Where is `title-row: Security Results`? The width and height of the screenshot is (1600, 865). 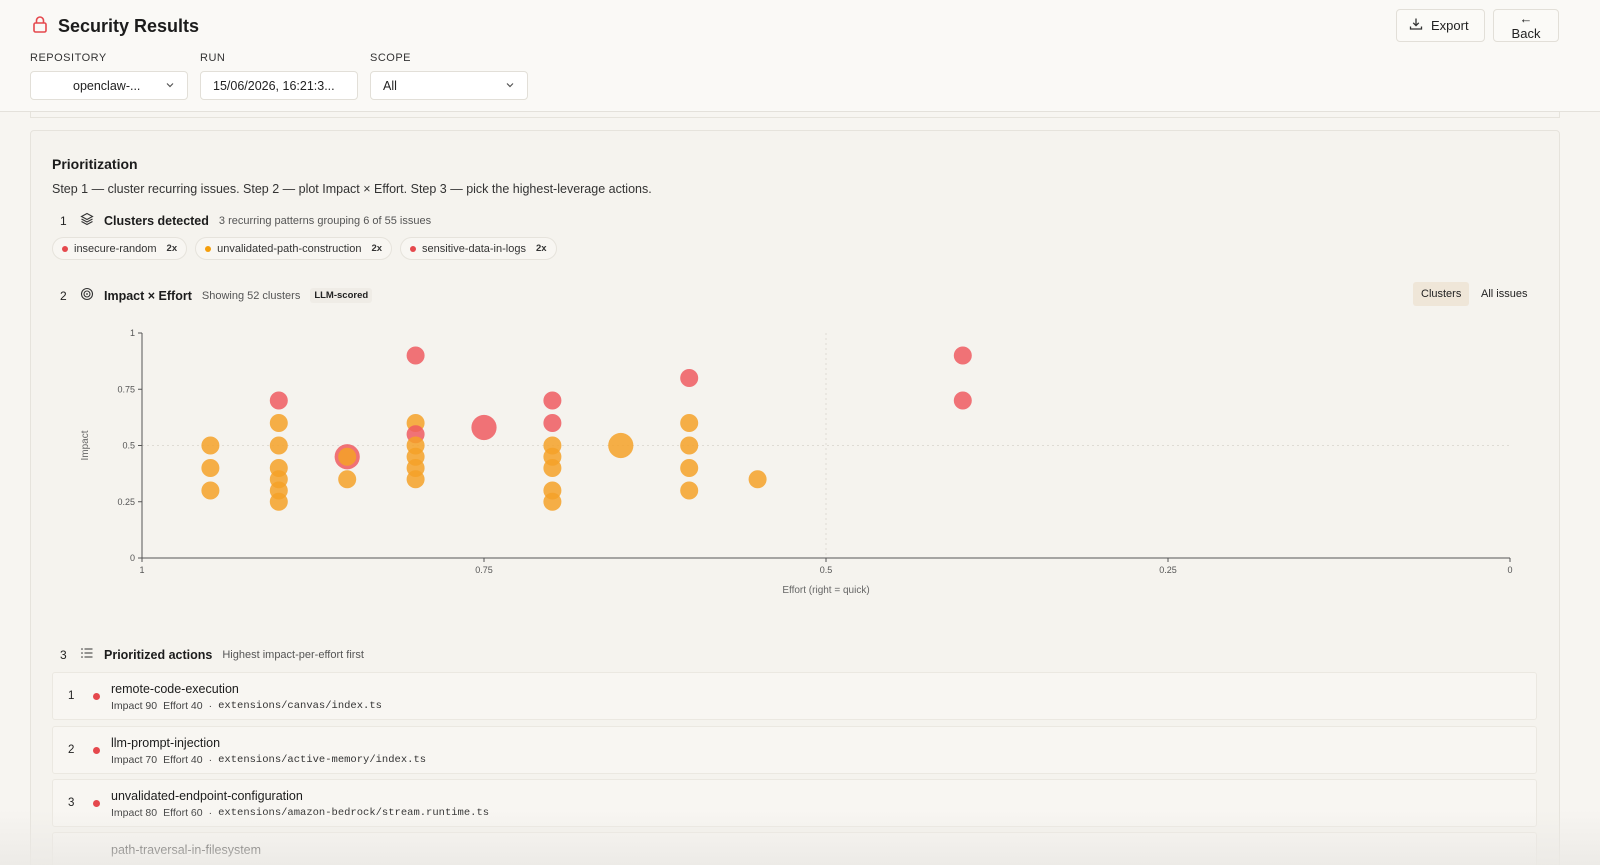 title-row: Security Results is located at coordinates (114, 26).